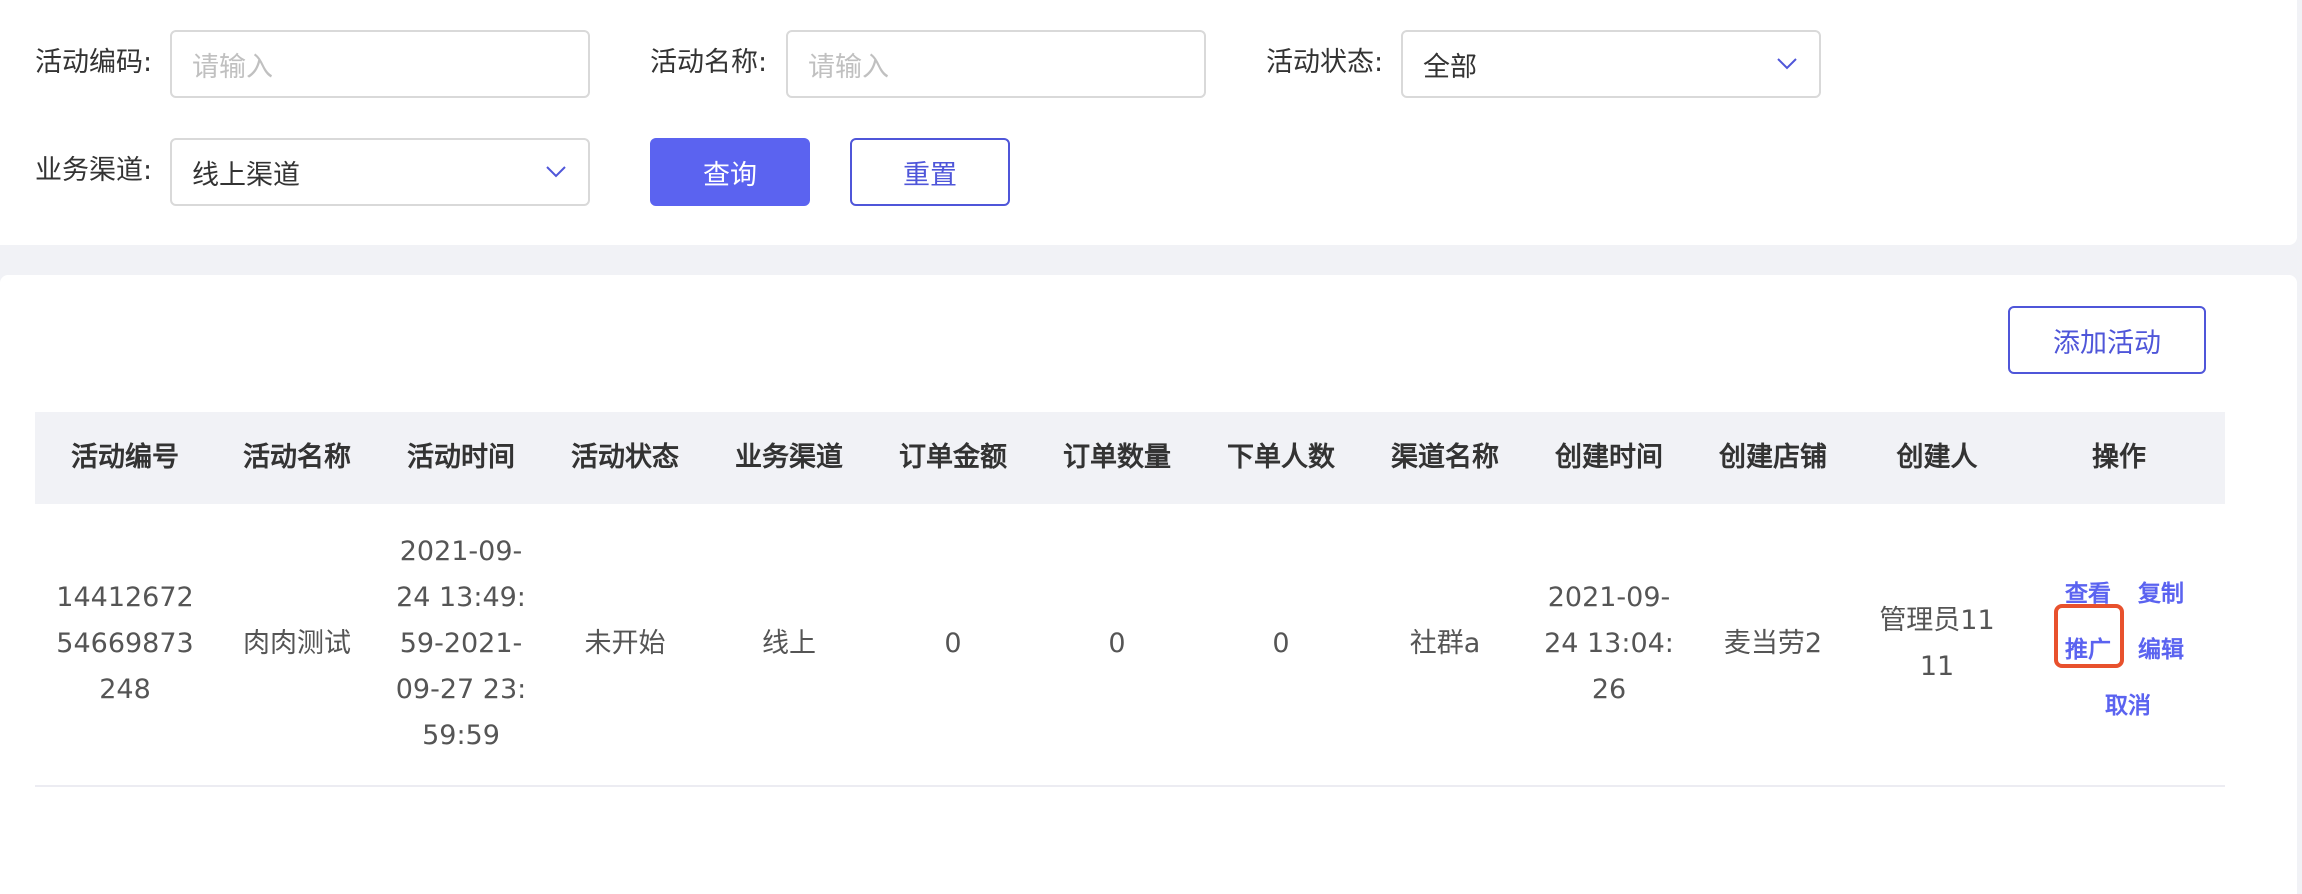 This screenshot has height=894, width=2302. Describe the element at coordinates (297, 457) in the screenshot. I see `col-activity-name: 活动名称` at that location.